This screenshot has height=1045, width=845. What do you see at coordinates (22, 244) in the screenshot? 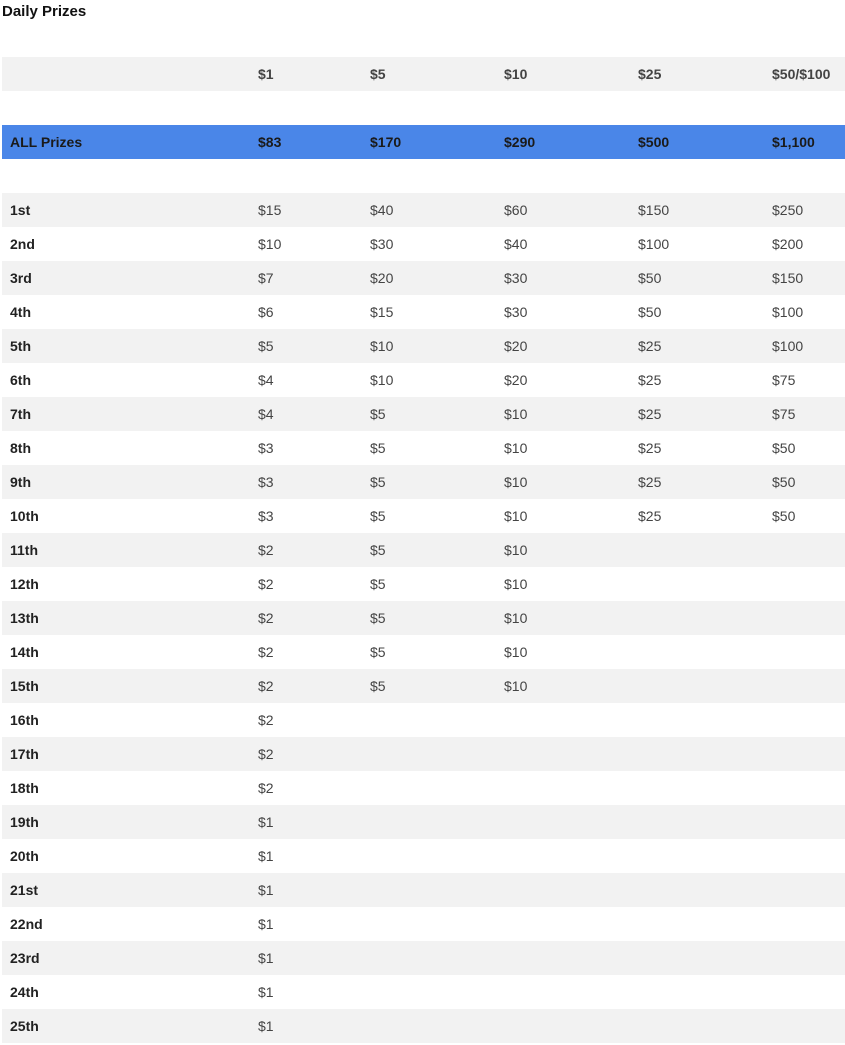
I see `place-label: 2nd` at bounding box center [22, 244].